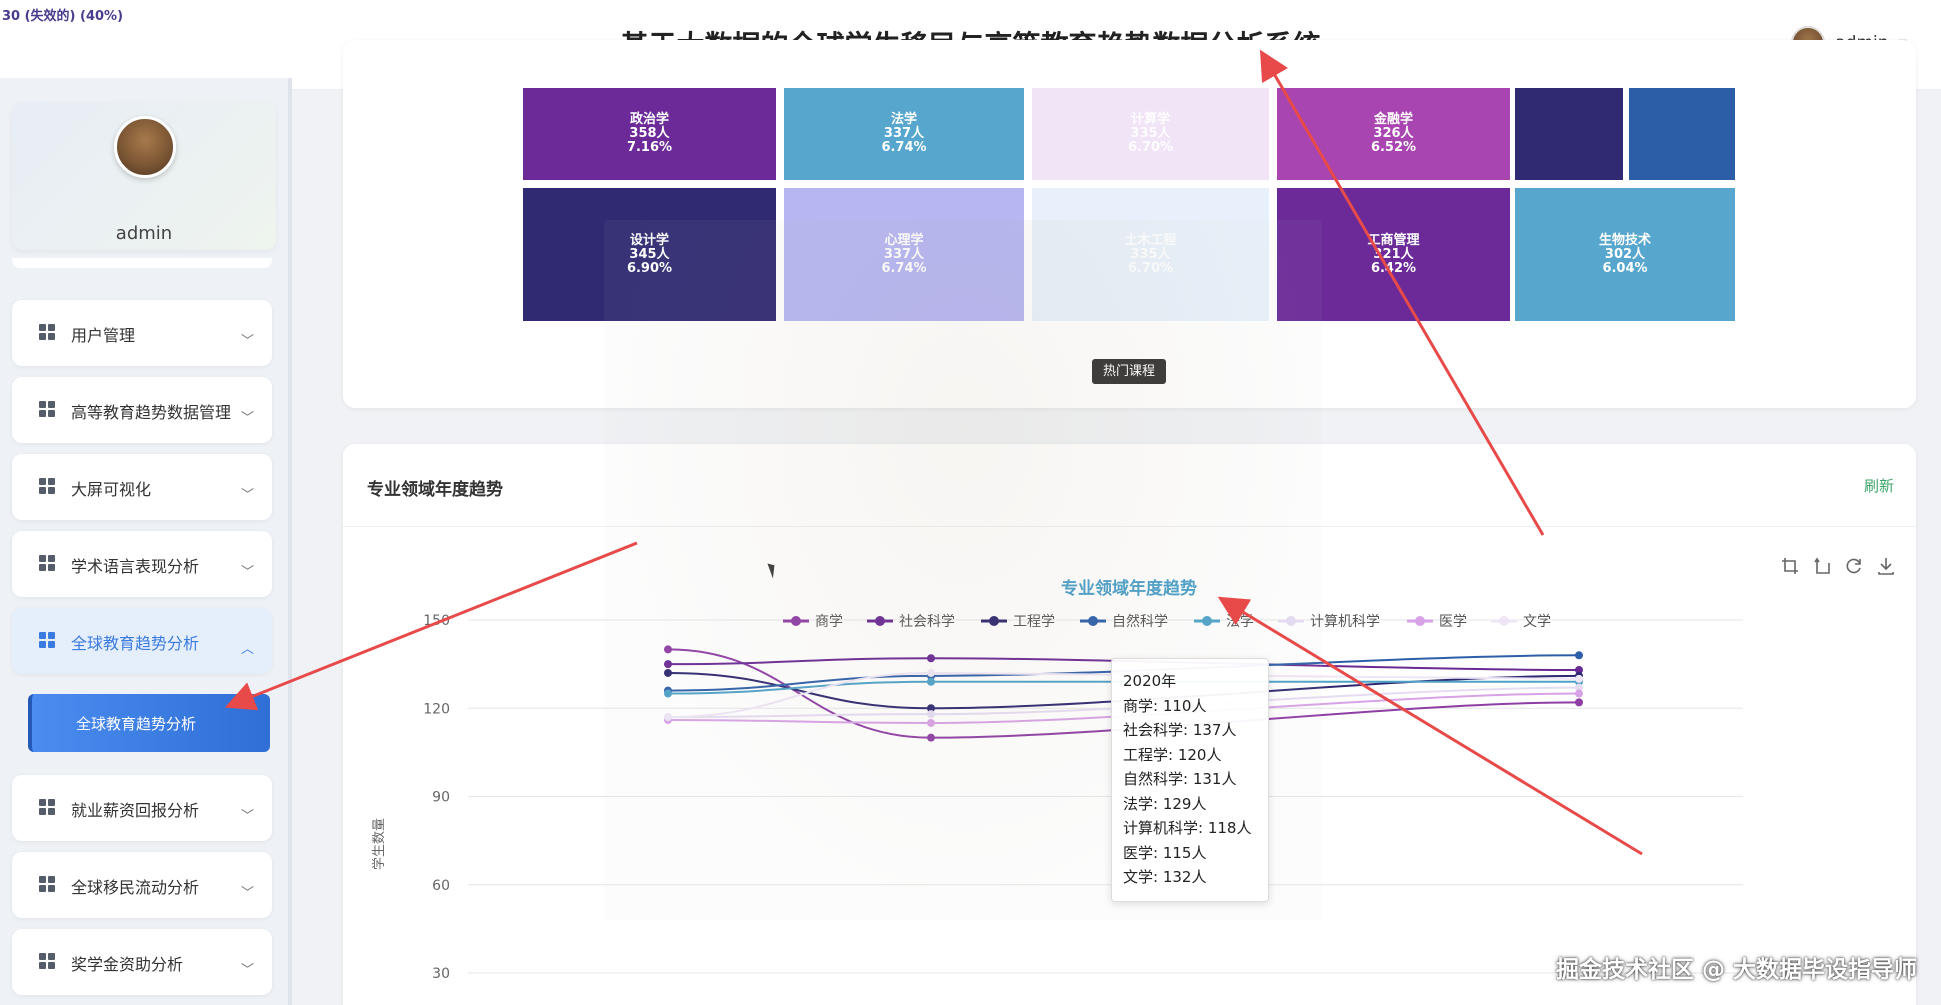 This screenshot has width=1941, height=1005. I want to click on treemap-count: 335人, so click(1150, 133).